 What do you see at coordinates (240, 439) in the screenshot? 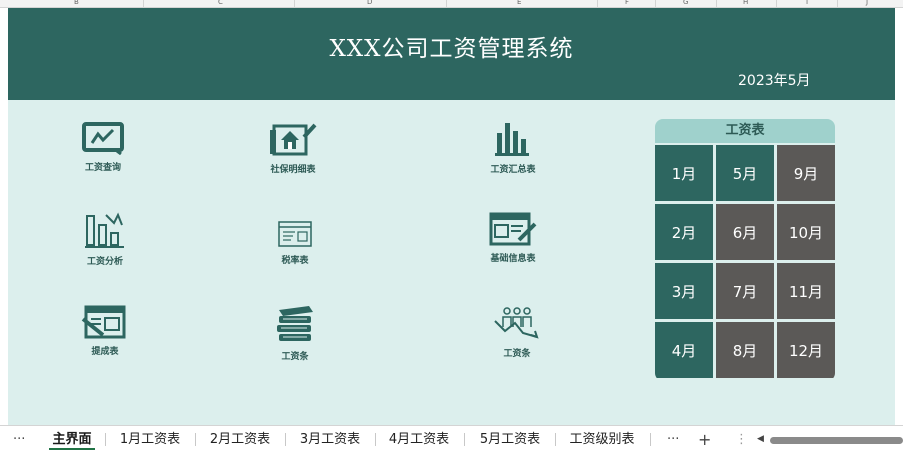
I see `sheet-tab-feb: 2月工资表` at bounding box center [240, 439].